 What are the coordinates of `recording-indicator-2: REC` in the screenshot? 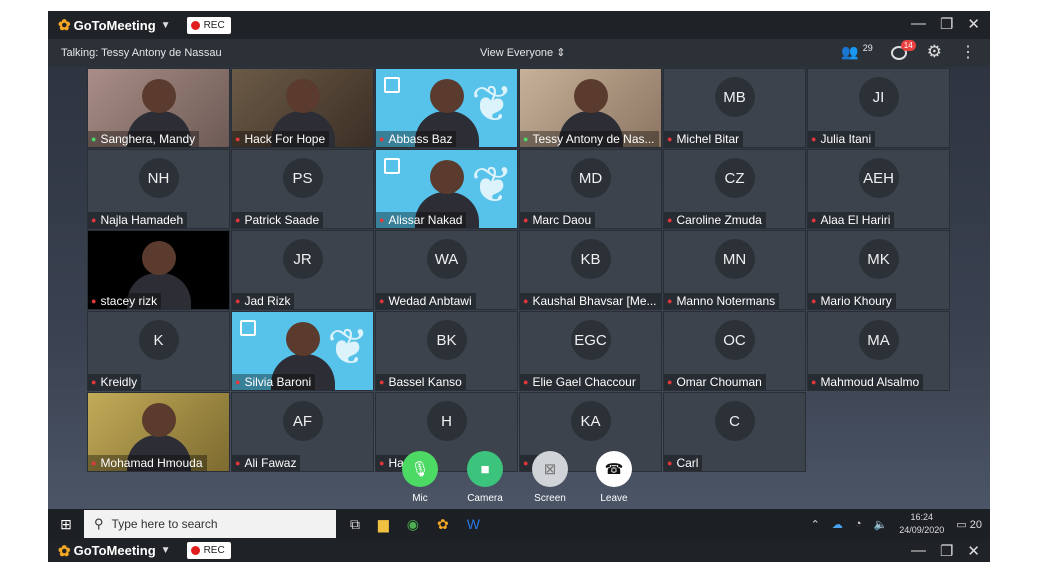 It's located at (208, 550).